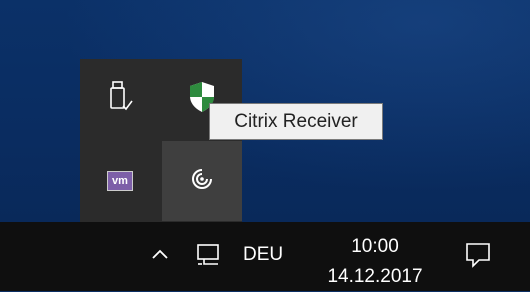 The width and height of the screenshot is (530, 292). Describe the element at coordinates (375, 246) in the screenshot. I see `clock-time: 10:00` at that location.